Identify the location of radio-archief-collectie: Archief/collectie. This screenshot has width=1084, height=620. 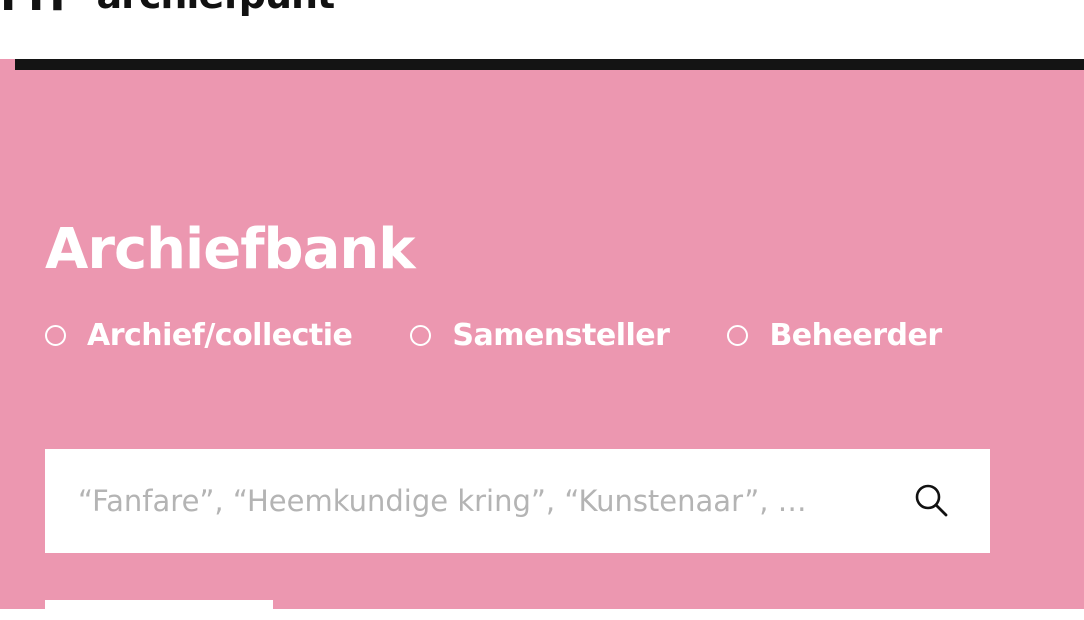
(199, 335).